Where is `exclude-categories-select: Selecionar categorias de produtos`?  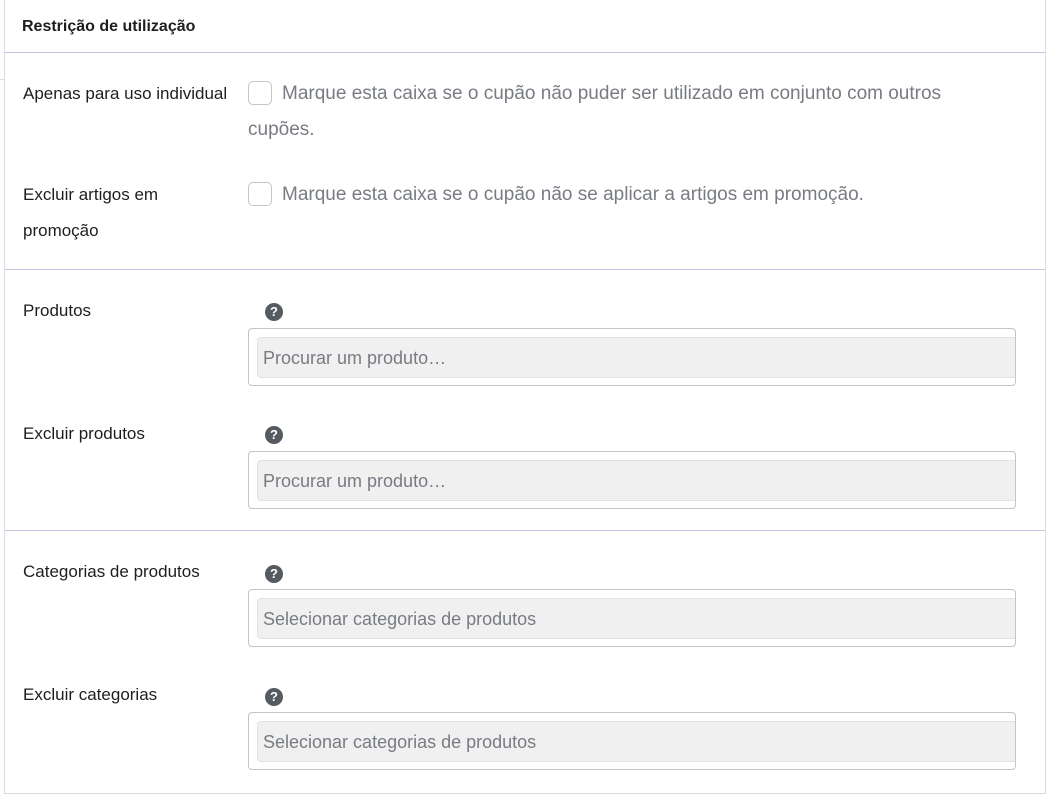 exclude-categories-select: Selecionar categorias de produtos is located at coordinates (632, 741).